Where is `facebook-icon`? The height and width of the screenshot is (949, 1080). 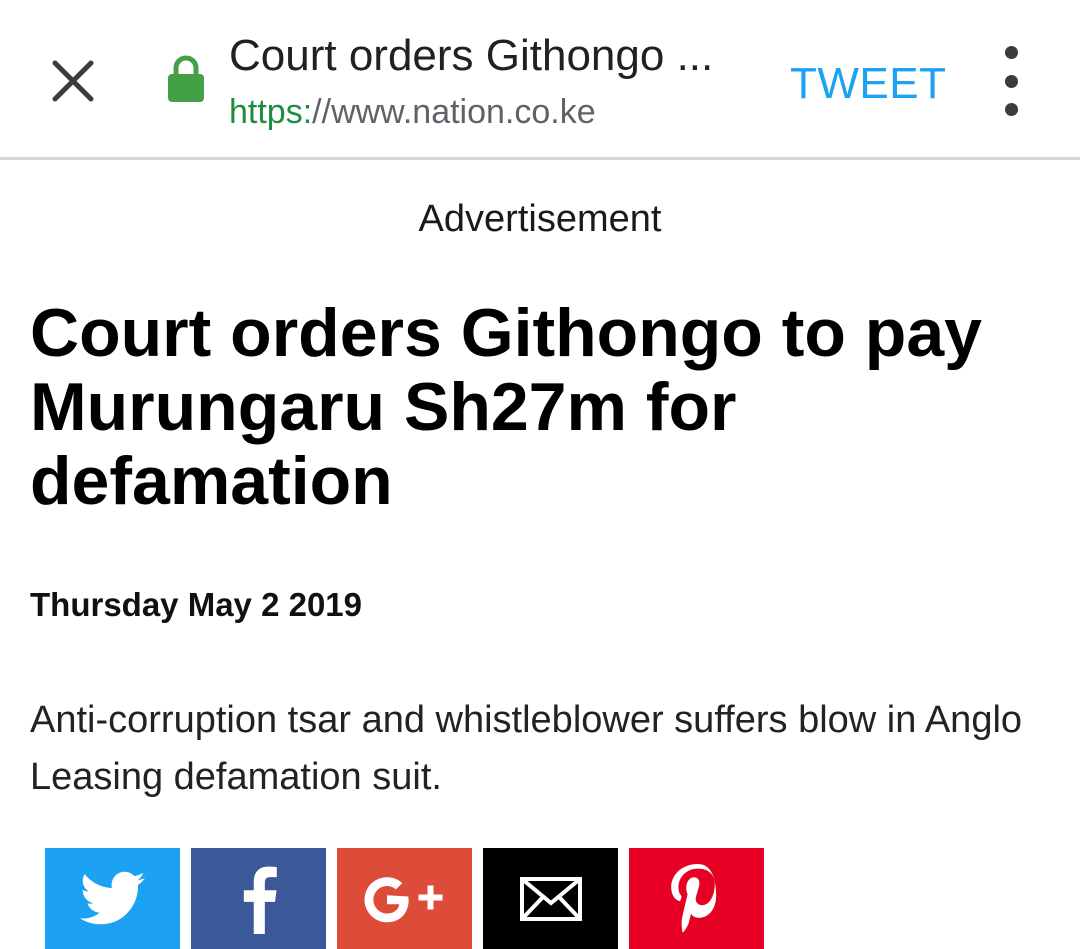
facebook-icon is located at coordinates (260, 900).